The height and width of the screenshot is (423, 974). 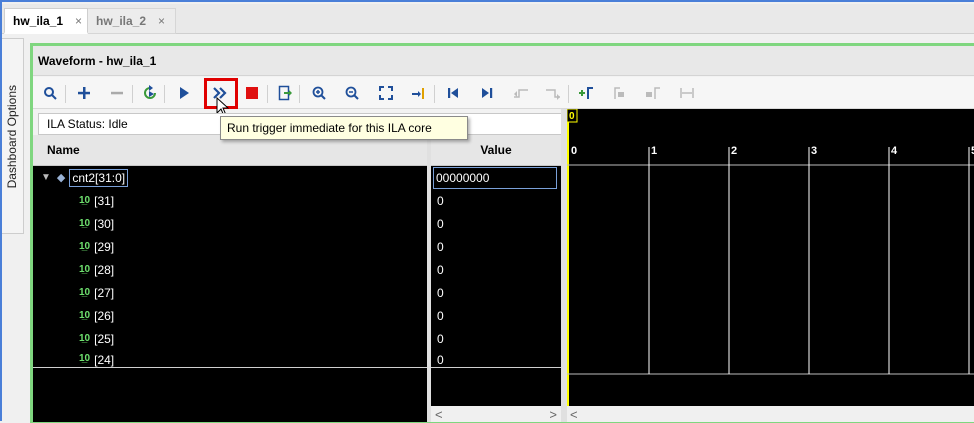 I want to click on signal-name: [30], so click(x=104, y=223).